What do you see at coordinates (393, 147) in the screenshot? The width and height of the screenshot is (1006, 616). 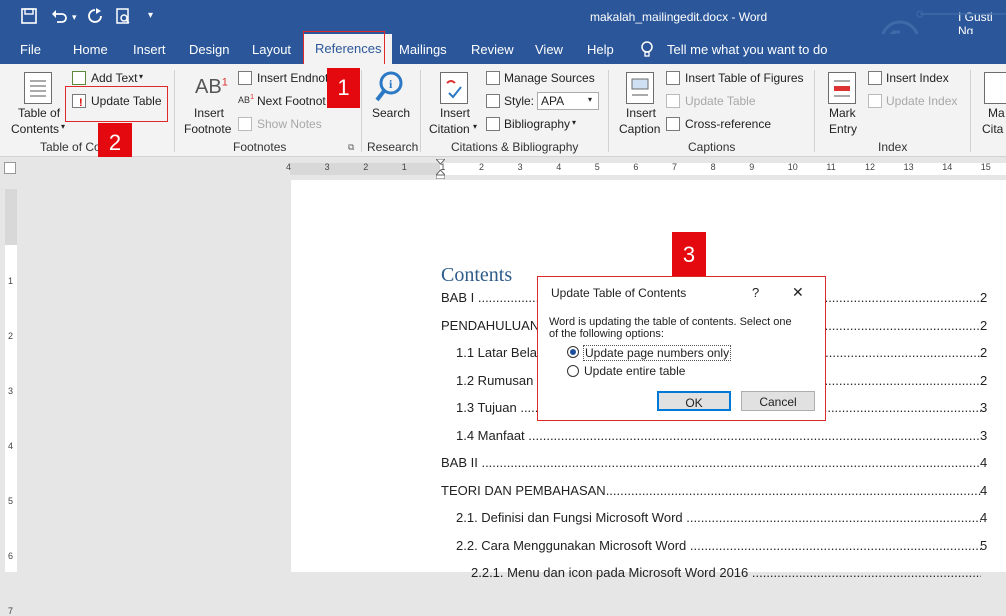 I see `group-label-research: Research` at bounding box center [393, 147].